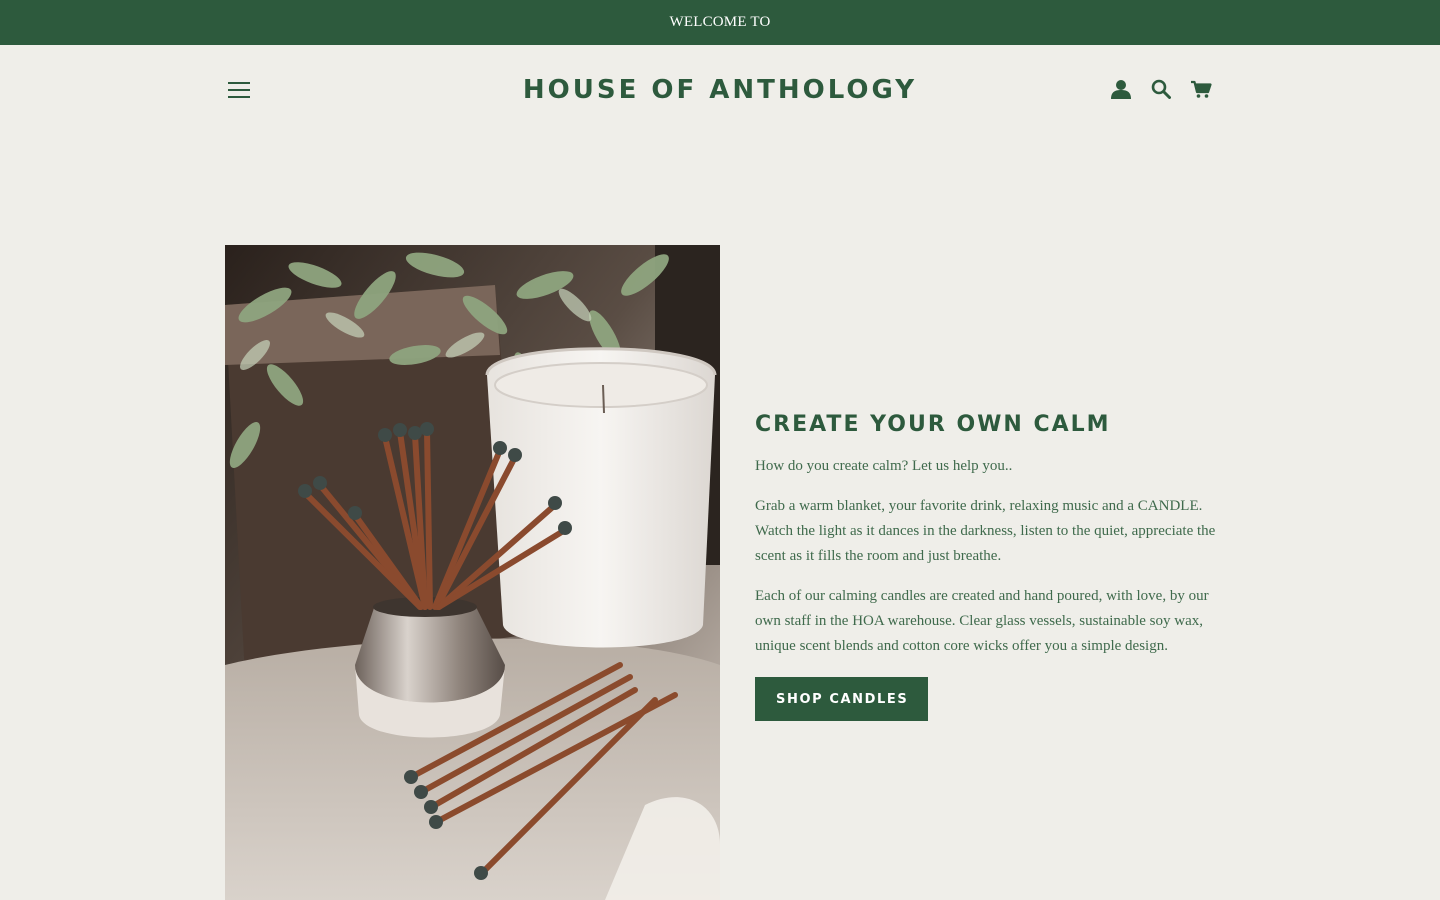  I want to click on site-logo: HOUSE OF ANTHOLOGY, so click(720, 90).